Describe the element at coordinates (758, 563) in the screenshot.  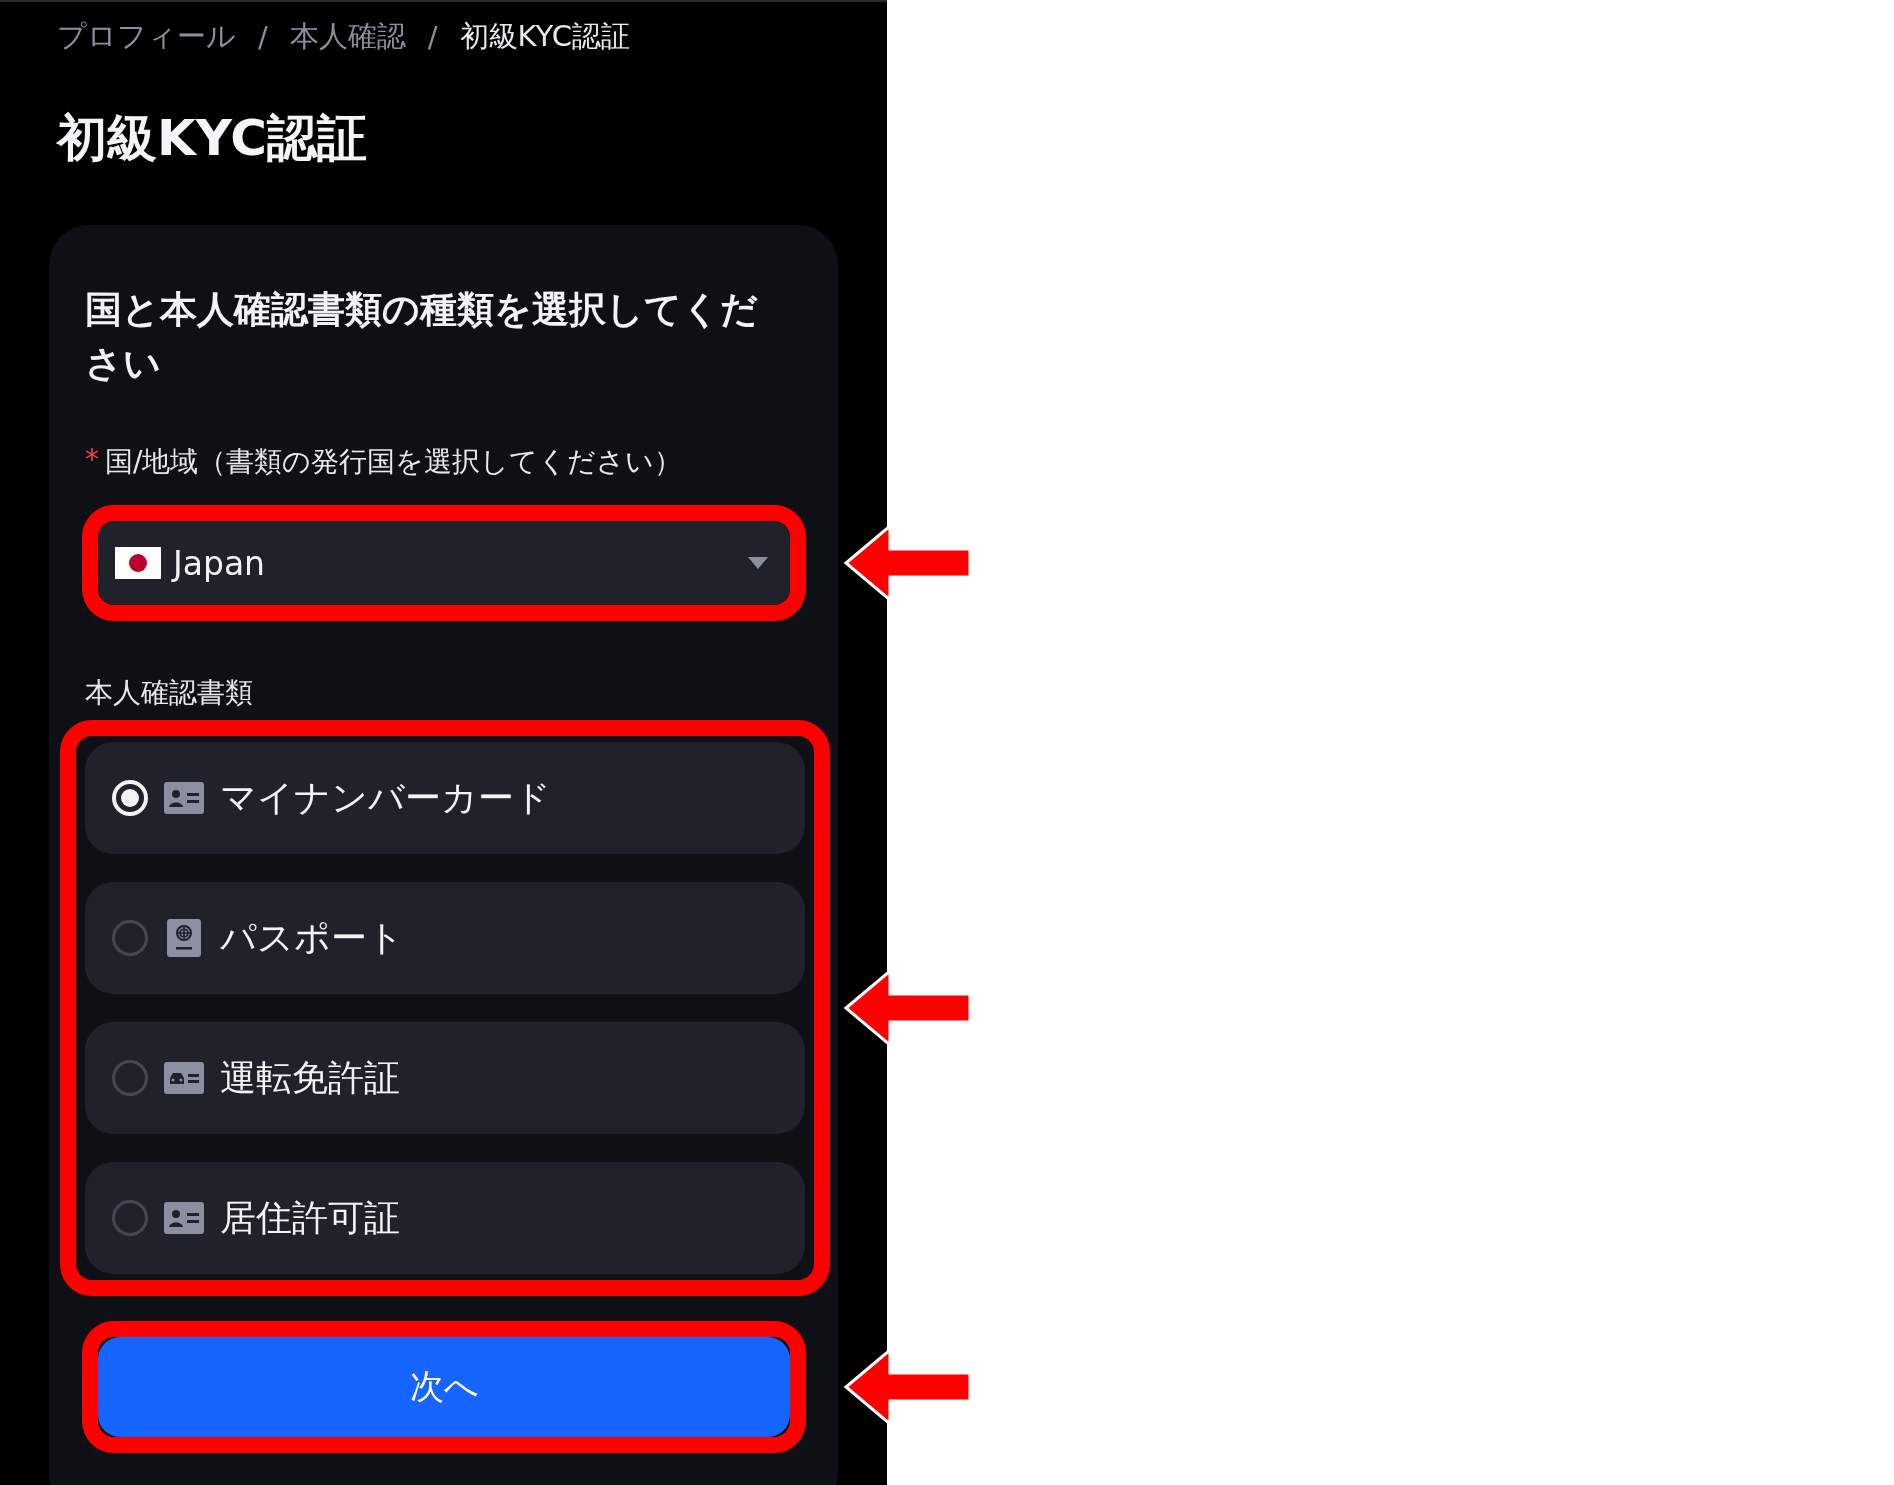
I see `caret-icon` at that location.